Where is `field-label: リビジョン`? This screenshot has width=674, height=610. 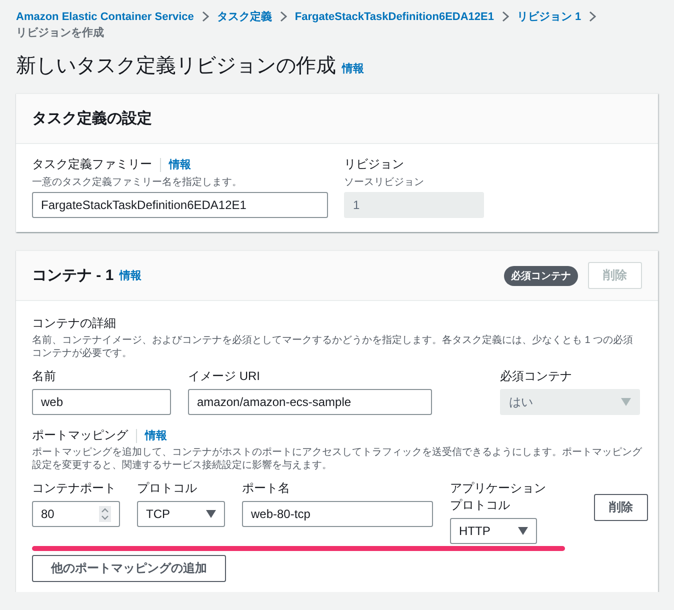
field-label: リビジョン is located at coordinates (374, 164).